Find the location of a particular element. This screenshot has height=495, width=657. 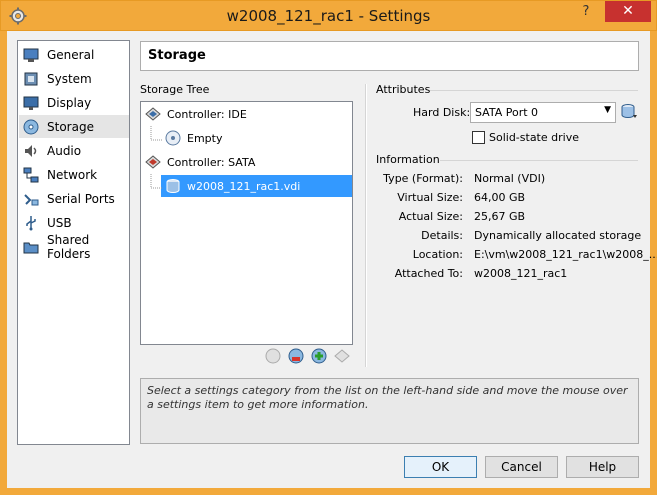

page-title: Storage is located at coordinates (177, 55).